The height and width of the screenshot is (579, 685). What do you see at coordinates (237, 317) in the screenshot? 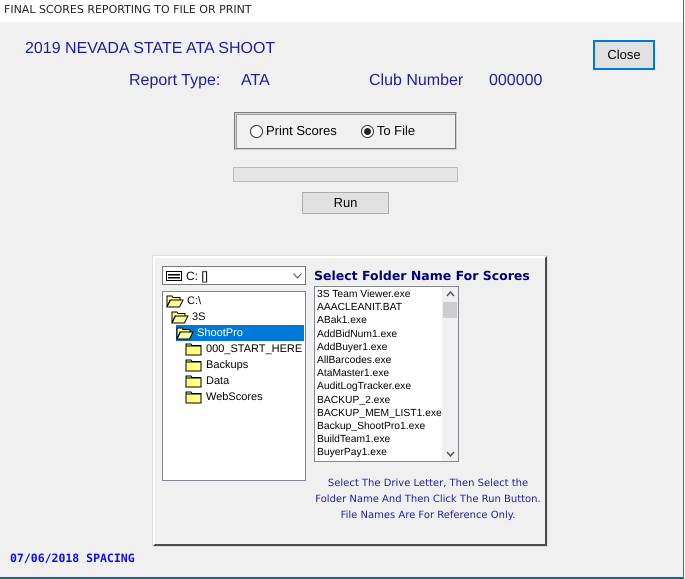
I see `tree-item: 3S` at bounding box center [237, 317].